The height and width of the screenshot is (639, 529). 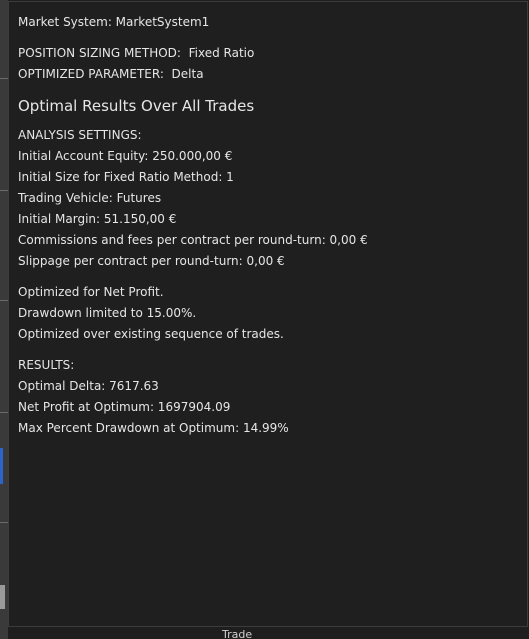 What do you see at coordinates (187, 74) in the screenshot?
I see `optimized-parameter-value: Delta` at bounding box center [187, 74].